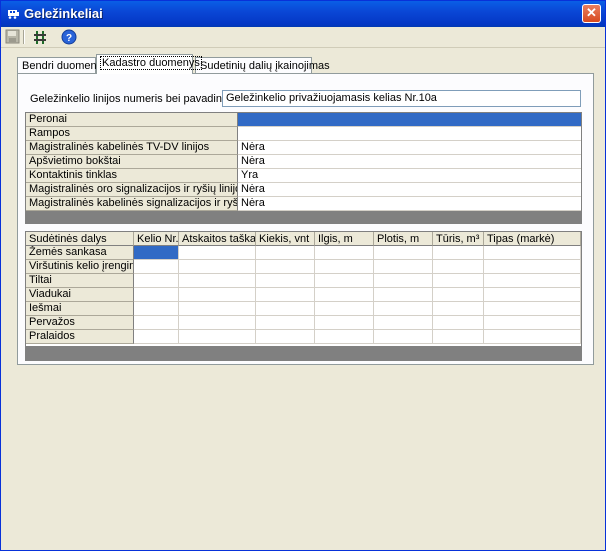 This screenshot has height=551, width=606. Describe the element at coordinates (65, 66) in the screenshot. I see `tab-label: Bendri duomenys` at that location.